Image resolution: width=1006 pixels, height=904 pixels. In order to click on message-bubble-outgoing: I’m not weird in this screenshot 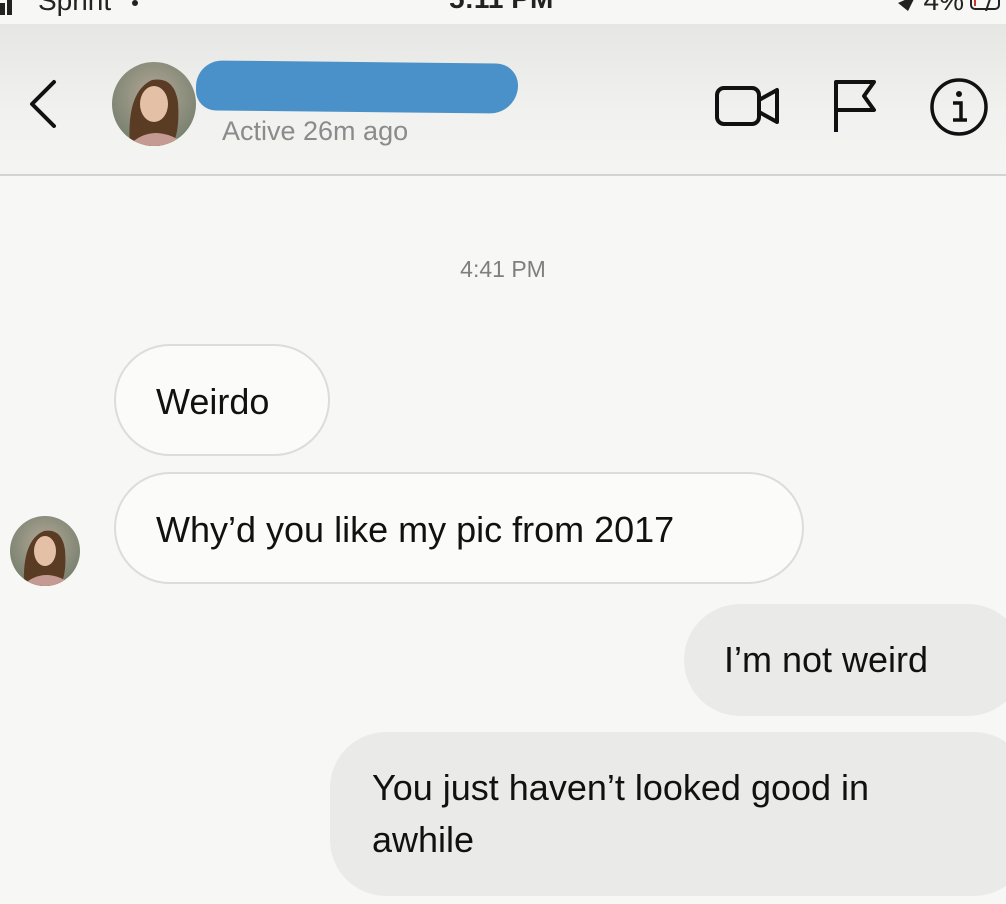, I will do `click(845, 660)`.